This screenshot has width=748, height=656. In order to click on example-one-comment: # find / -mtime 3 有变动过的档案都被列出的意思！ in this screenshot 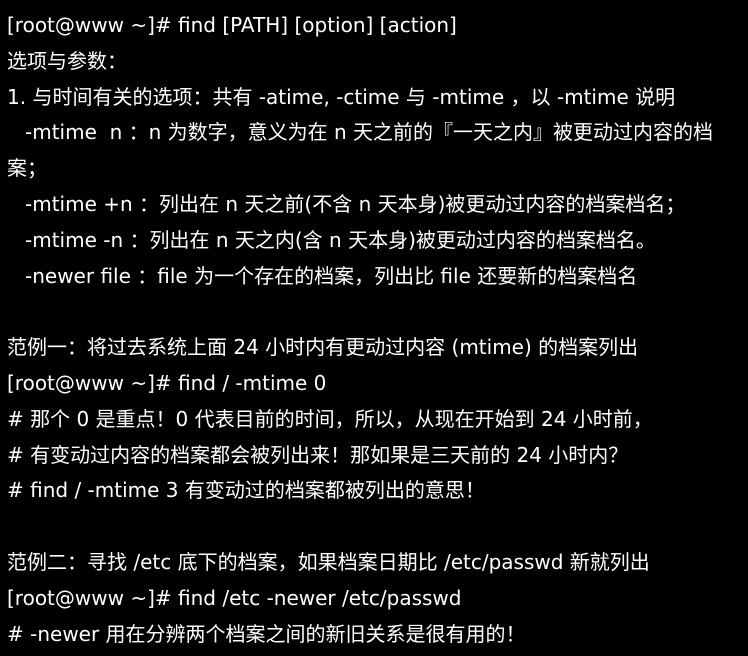, I will do `click(246, 490)`.